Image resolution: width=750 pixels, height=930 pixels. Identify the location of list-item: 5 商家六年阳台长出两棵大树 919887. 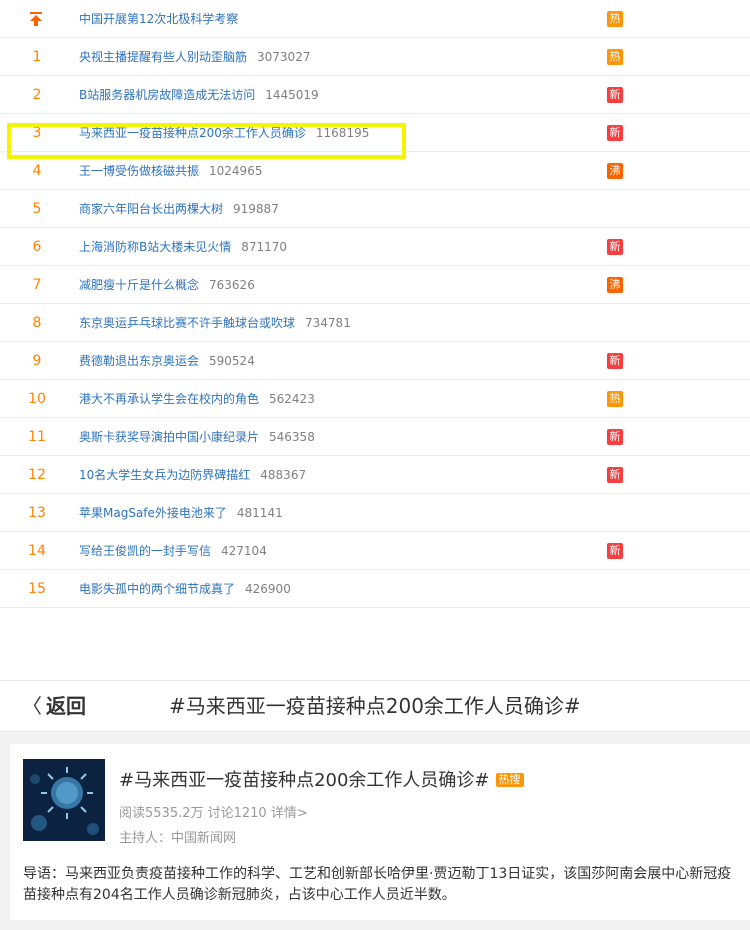
(375, 209).